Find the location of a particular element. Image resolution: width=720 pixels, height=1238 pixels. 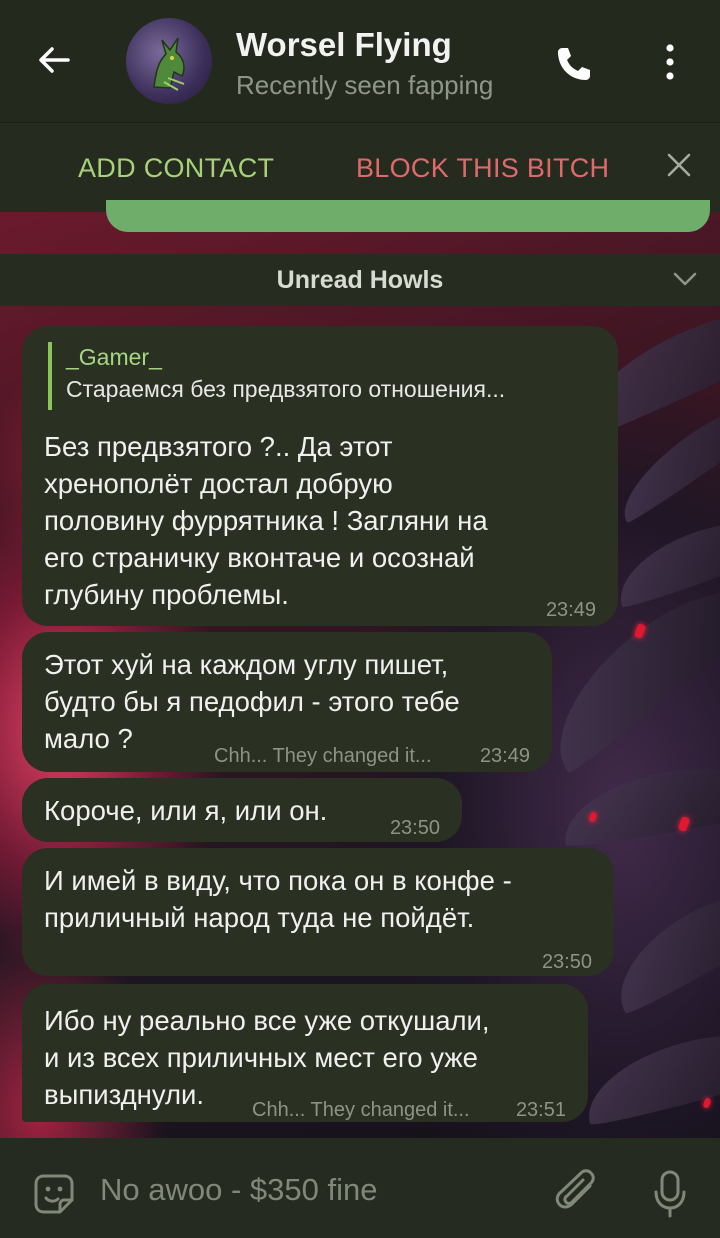

message-line: глубину проблемы. is located at coordinates (166, 594).